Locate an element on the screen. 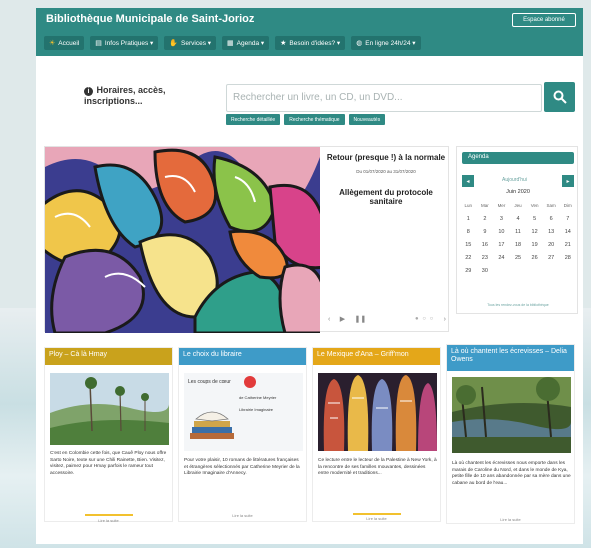 The width and height of the screenshot is (591, 548). nav-item-ideas: ★ Besoin d'idées? ▾ is located at coordinates (310, 43).